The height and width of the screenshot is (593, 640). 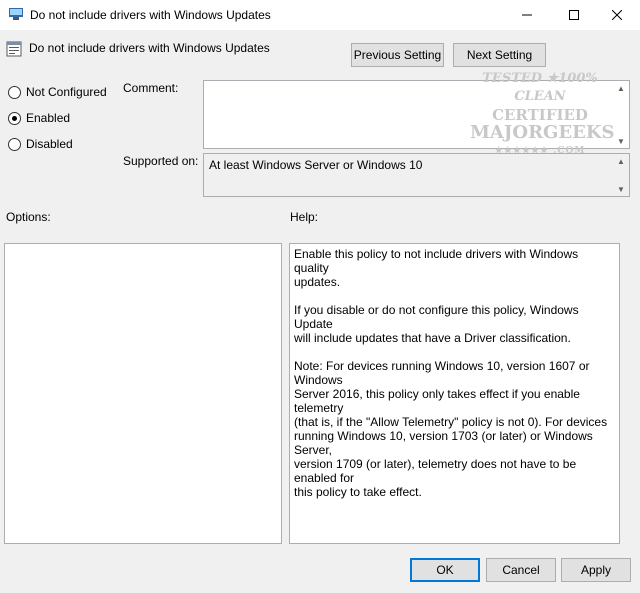 I want to click on minimize-button, so click(x=527, y=15).